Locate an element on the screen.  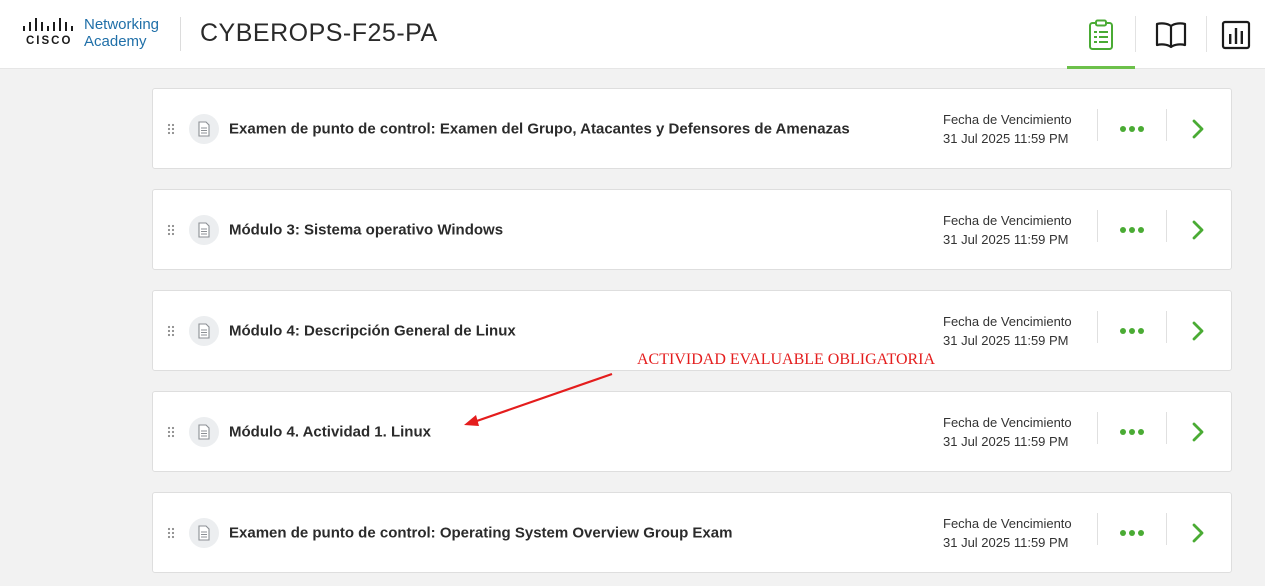
clipboard-list-icon is located at coordinates (1101, 34).